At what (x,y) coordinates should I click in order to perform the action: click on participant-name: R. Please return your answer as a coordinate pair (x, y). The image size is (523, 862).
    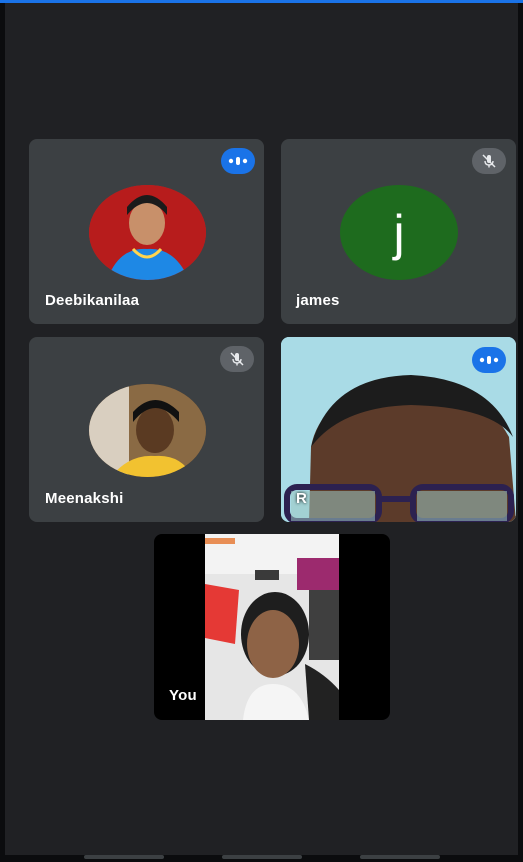
    Looking at the image, I should click on (302, 498).